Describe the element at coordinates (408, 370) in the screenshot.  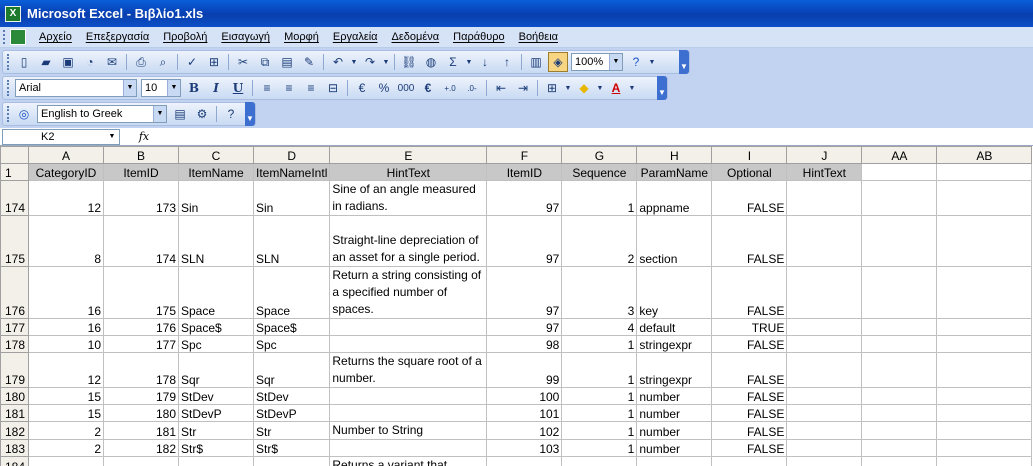
I see `cell: Returns the square root of a number.` at that location.